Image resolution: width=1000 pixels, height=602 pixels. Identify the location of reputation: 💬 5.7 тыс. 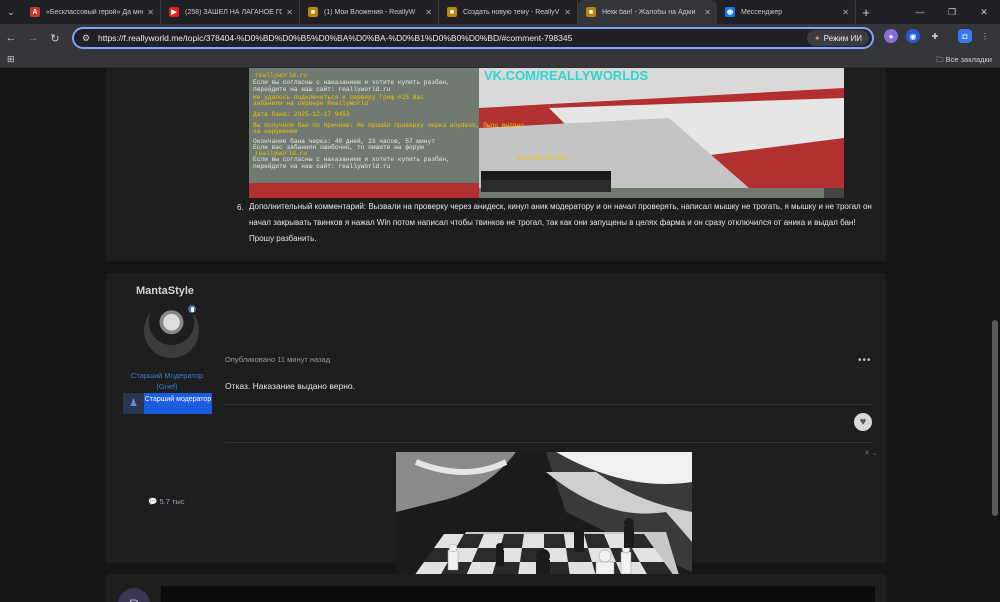
(166, 501).